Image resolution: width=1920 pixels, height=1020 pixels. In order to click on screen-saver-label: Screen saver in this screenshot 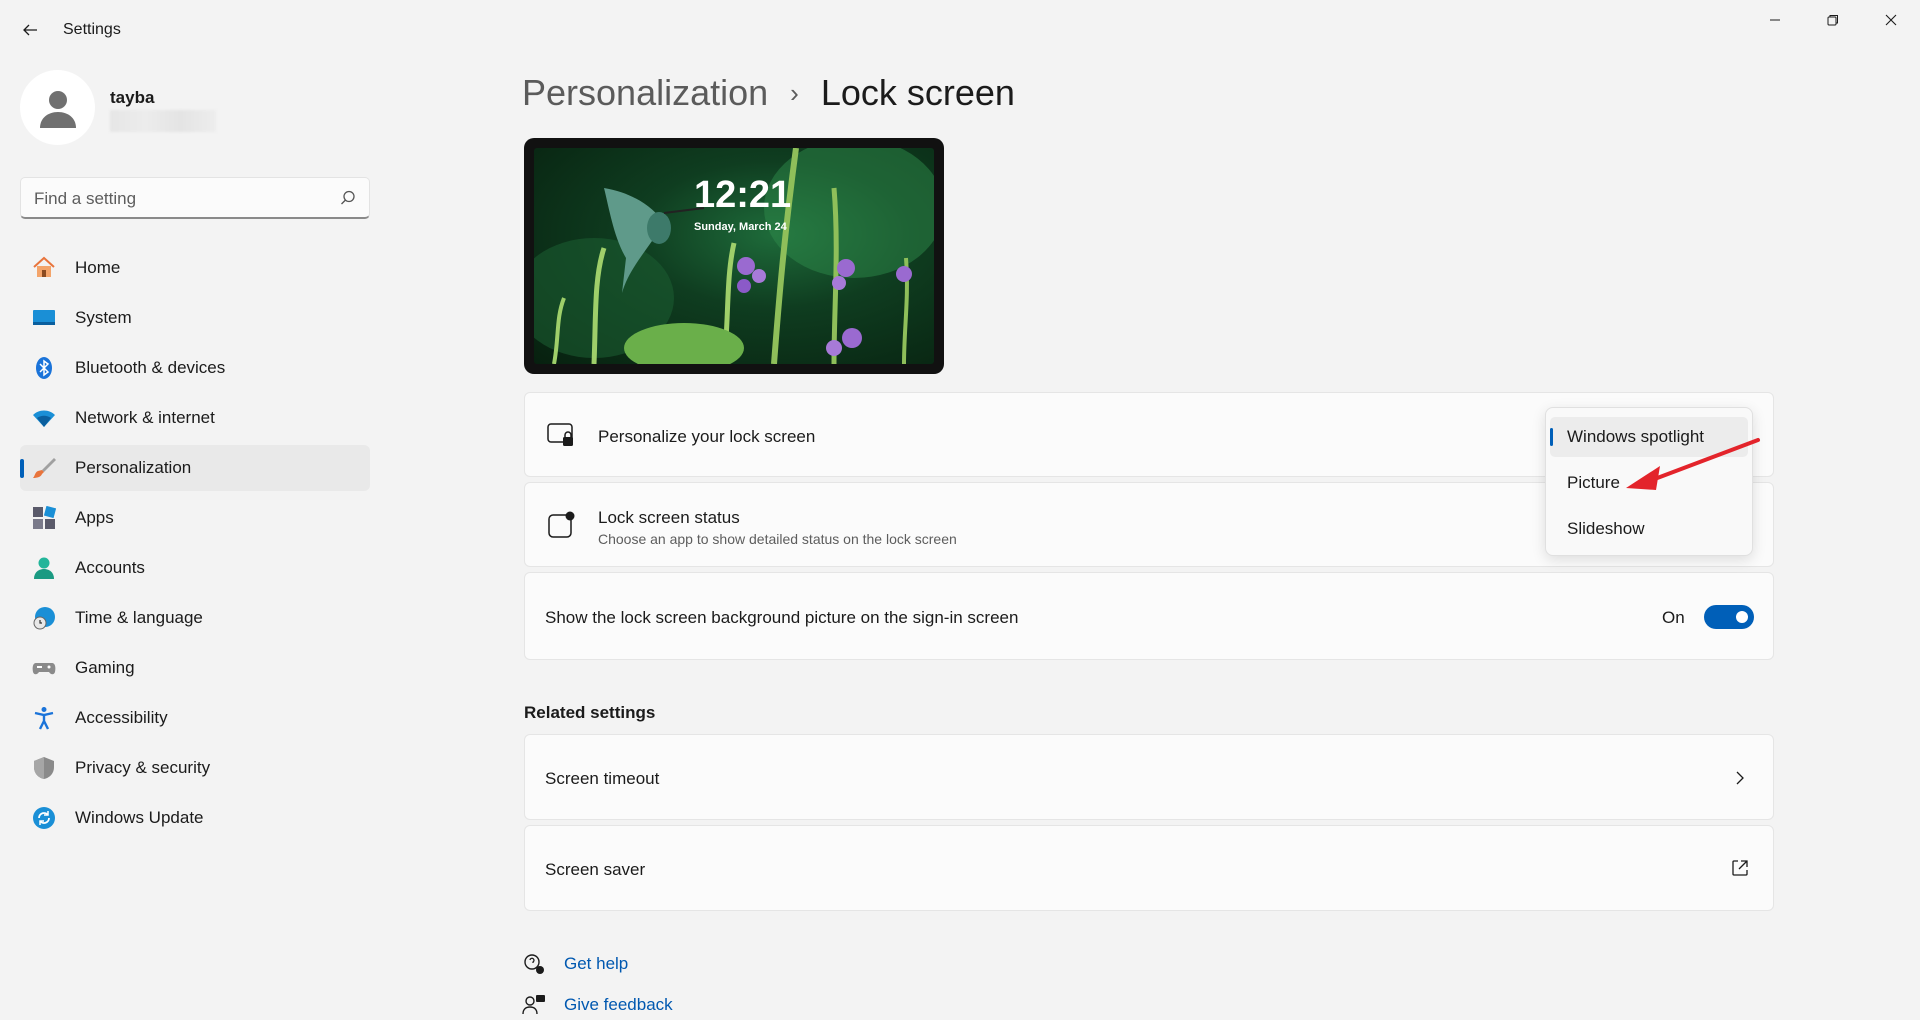, I will do `click(595, 869)`.